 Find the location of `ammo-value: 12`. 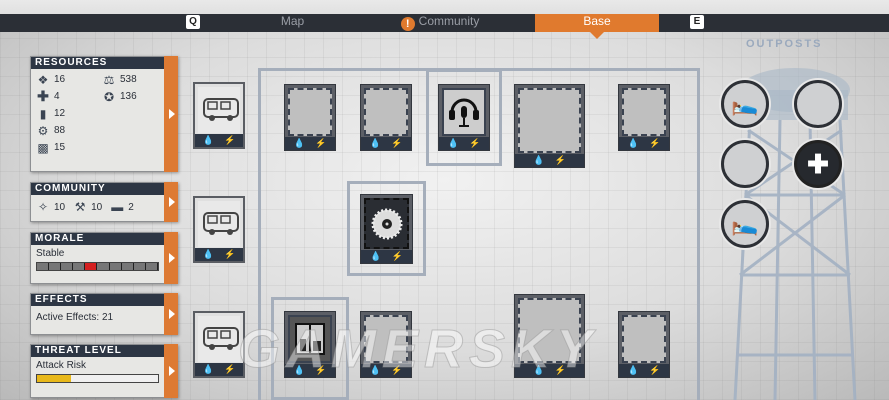

ammo-value: 12 is located at coordinates (60, 113).